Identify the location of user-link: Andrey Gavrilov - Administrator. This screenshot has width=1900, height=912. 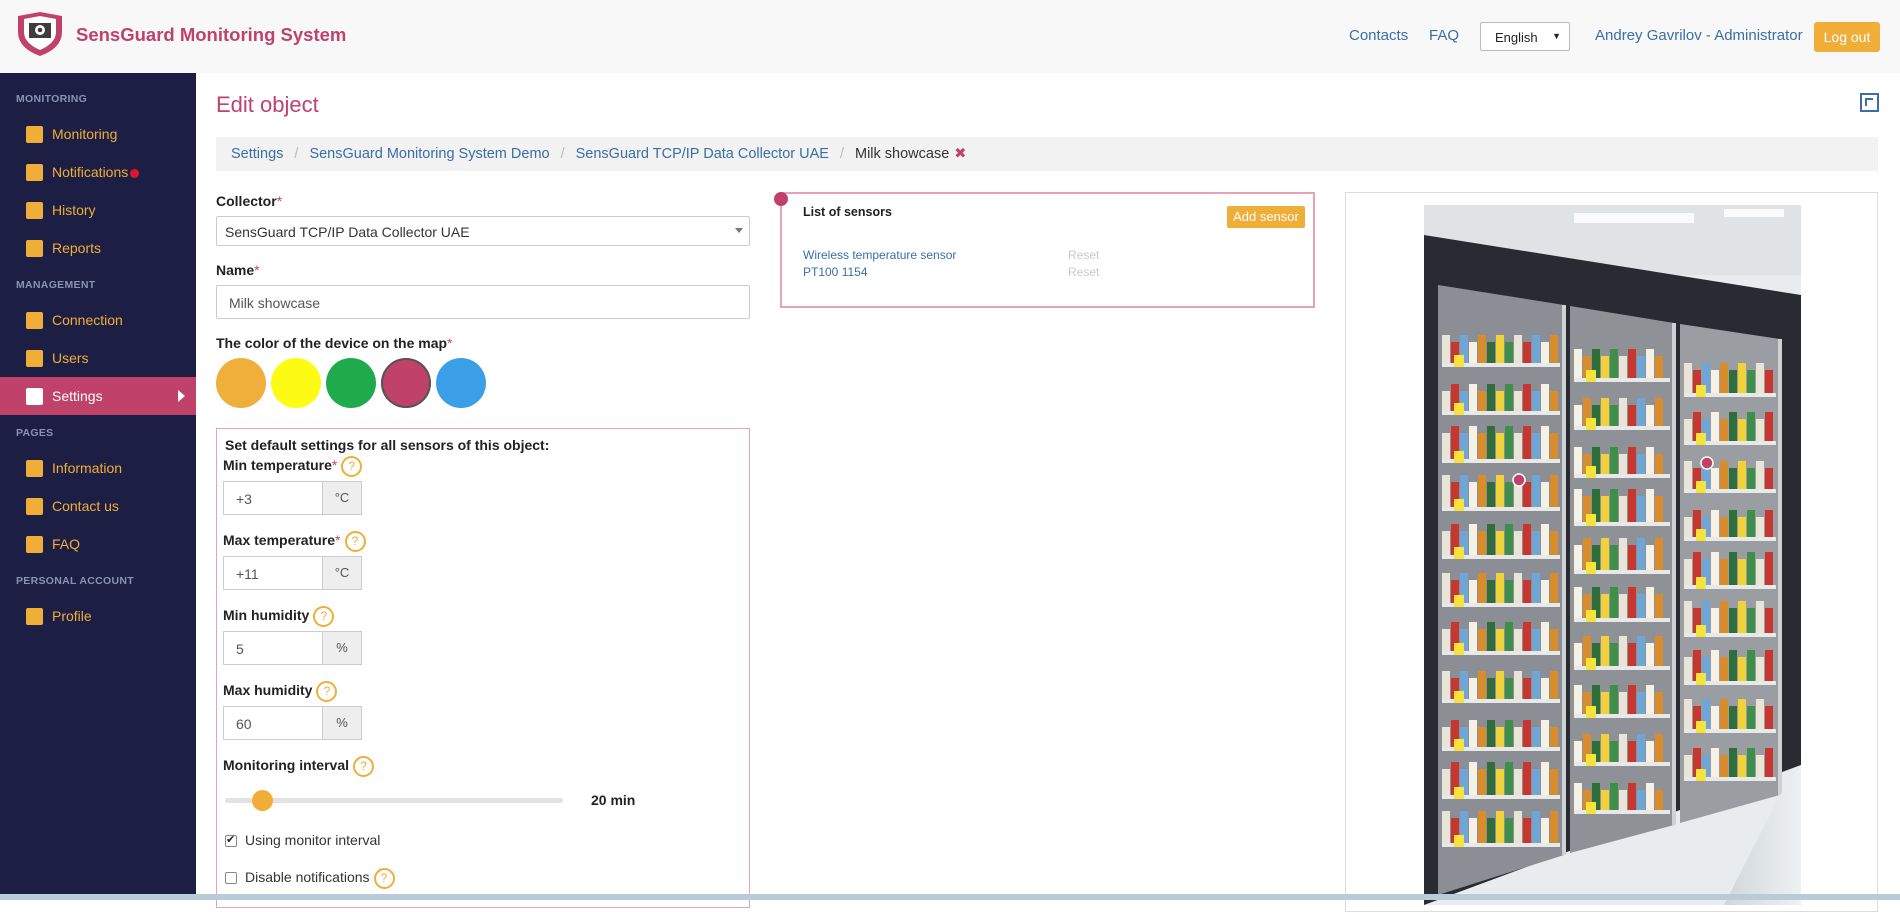
(1699, 35).